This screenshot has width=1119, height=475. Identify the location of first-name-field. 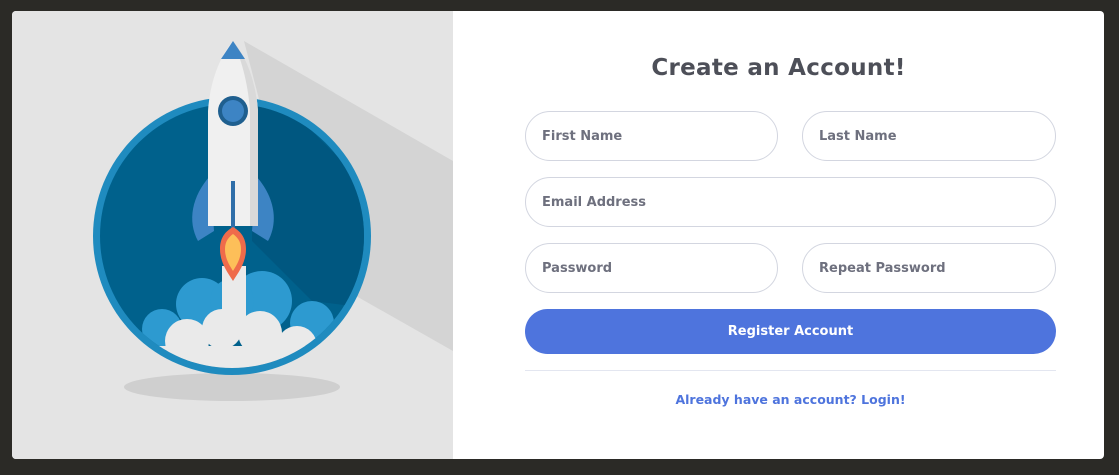
(651, 136).